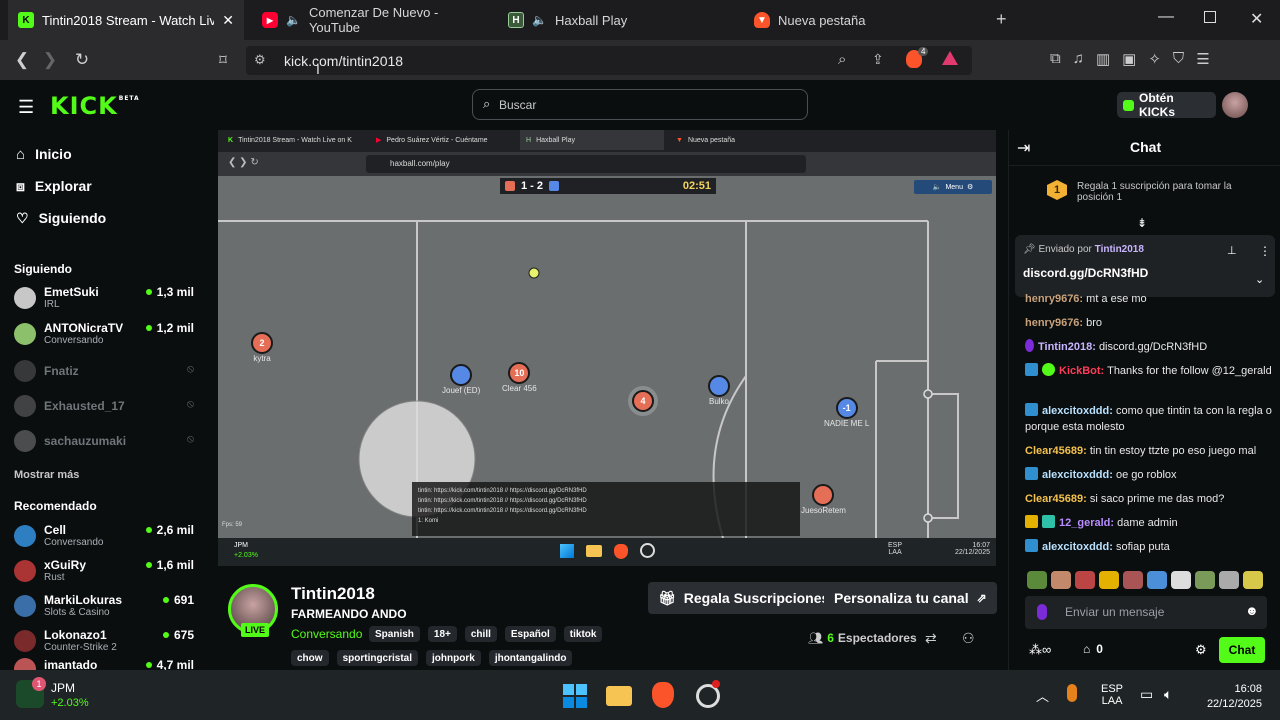 This screenshot has width=1280, height=720. Describe the element at coordinates (104, 664) in the screenshot. I see `recommended-item-imantado: imantado 4,7 mil` at that location.